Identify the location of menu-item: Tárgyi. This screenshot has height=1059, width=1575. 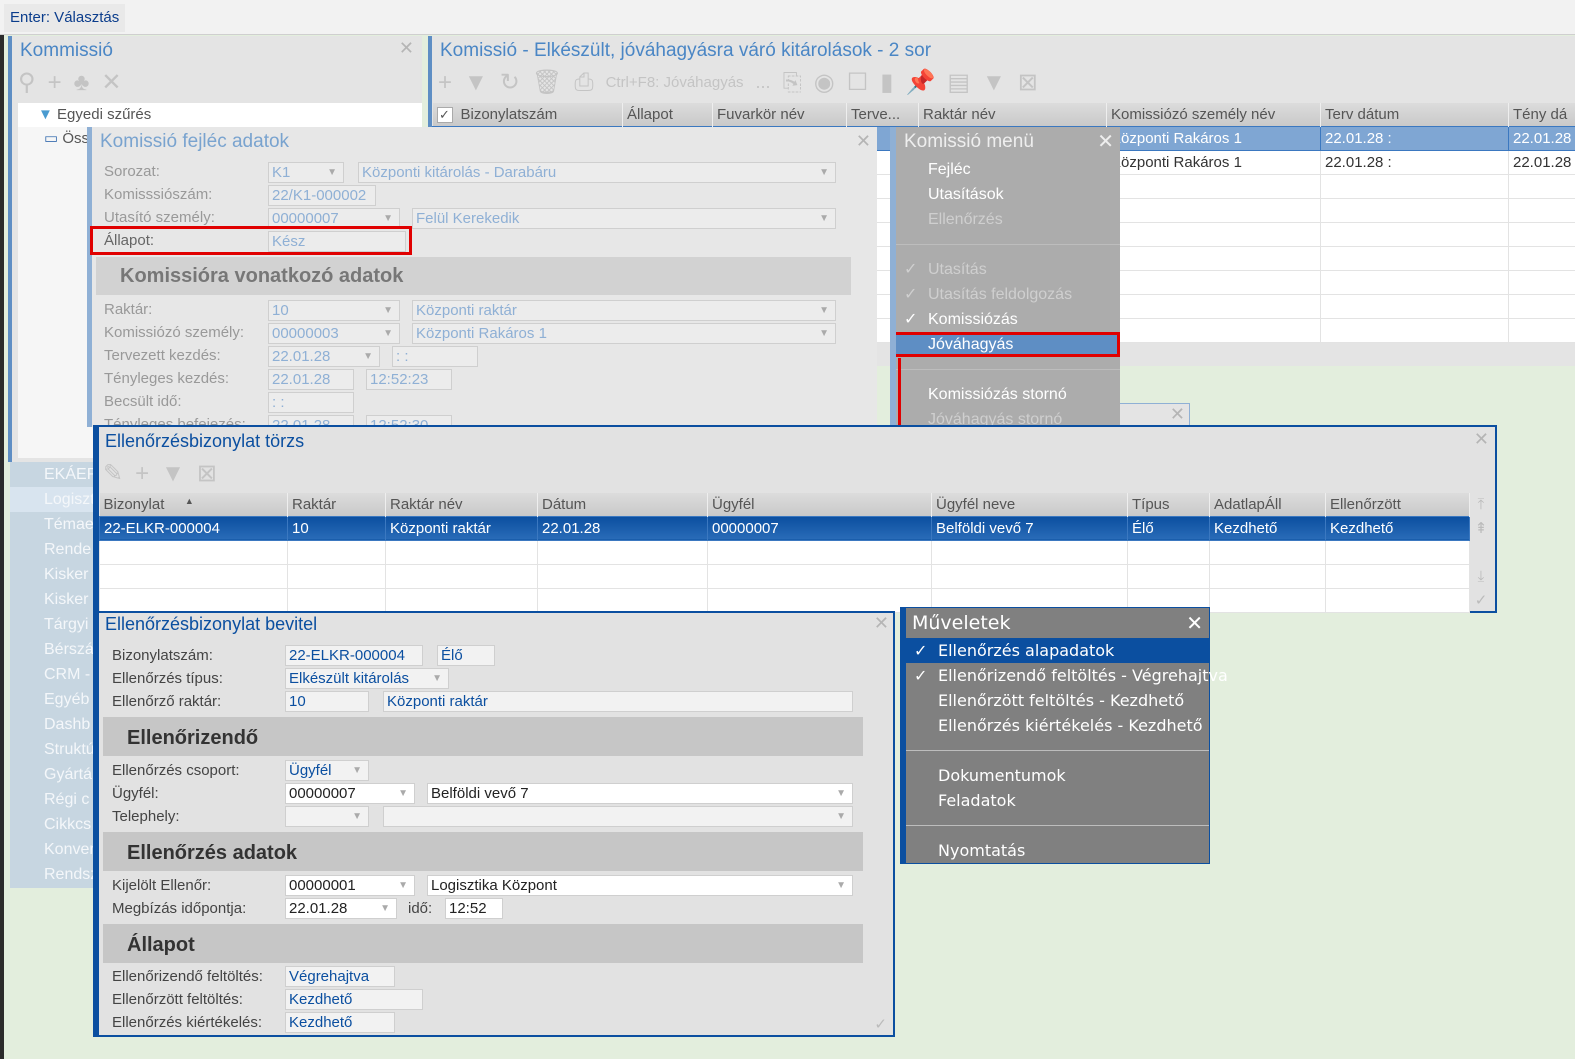
(52, 624).